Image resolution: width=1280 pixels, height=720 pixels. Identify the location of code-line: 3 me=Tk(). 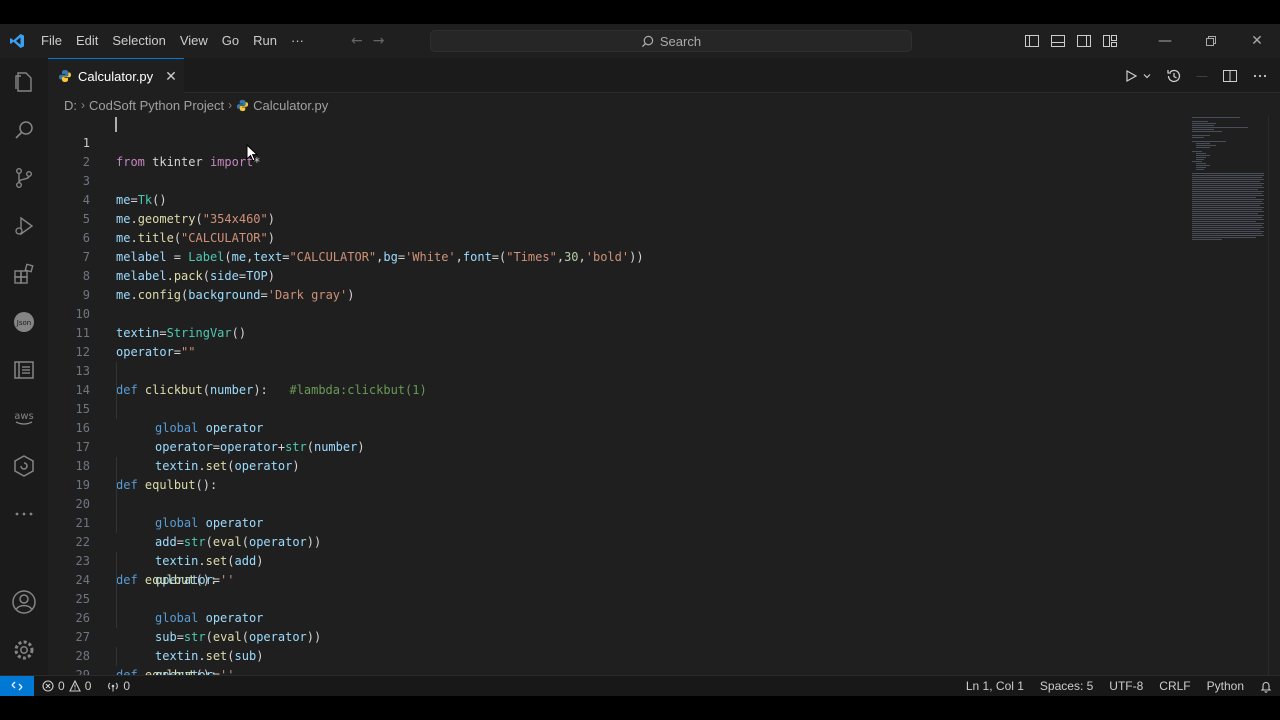
(664, 180).